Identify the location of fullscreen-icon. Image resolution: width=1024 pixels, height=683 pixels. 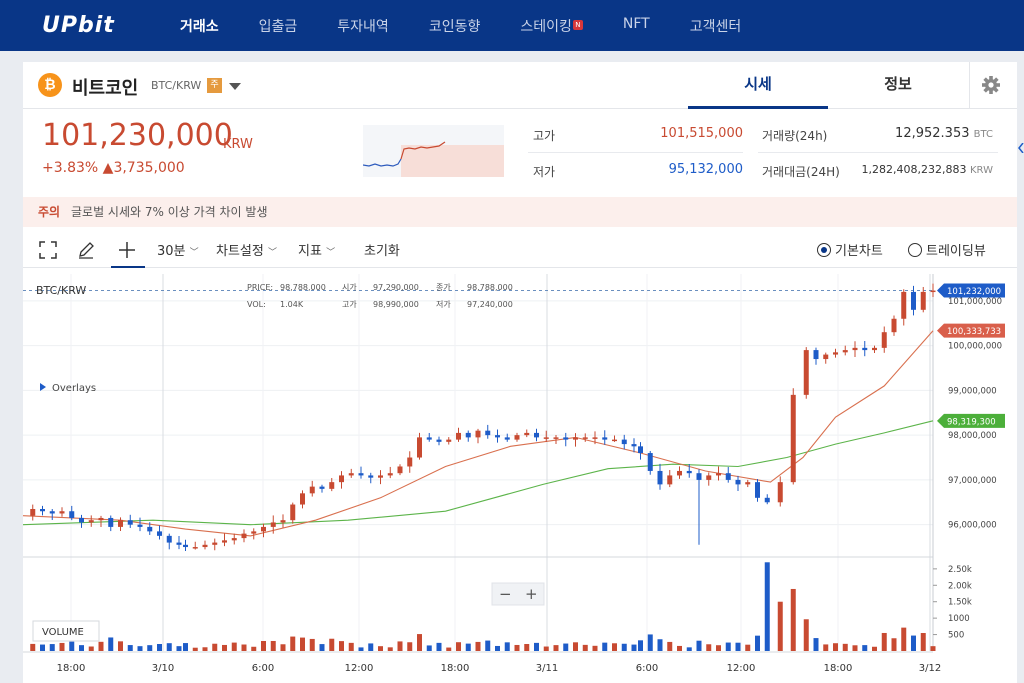
(48, 250).